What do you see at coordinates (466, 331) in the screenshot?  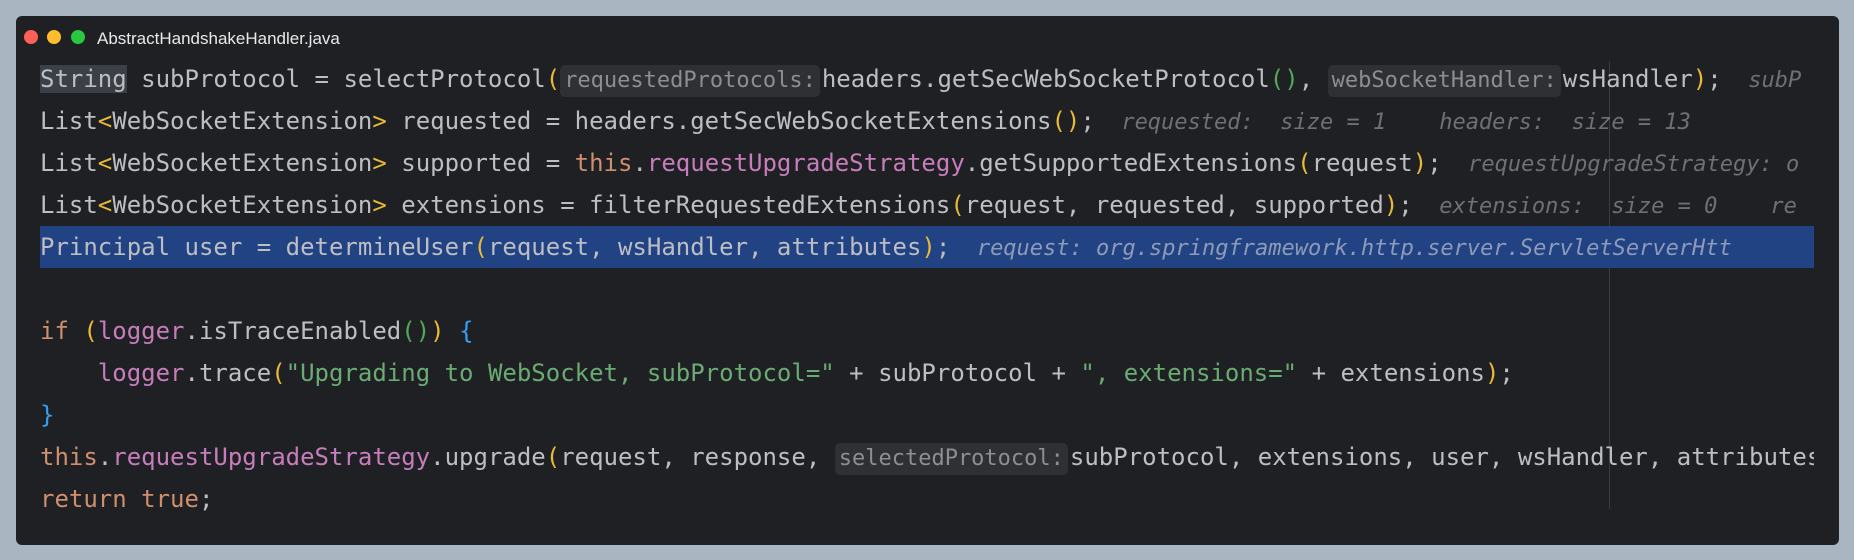 I see `brace-token: {` at bounding box center [466, 331].